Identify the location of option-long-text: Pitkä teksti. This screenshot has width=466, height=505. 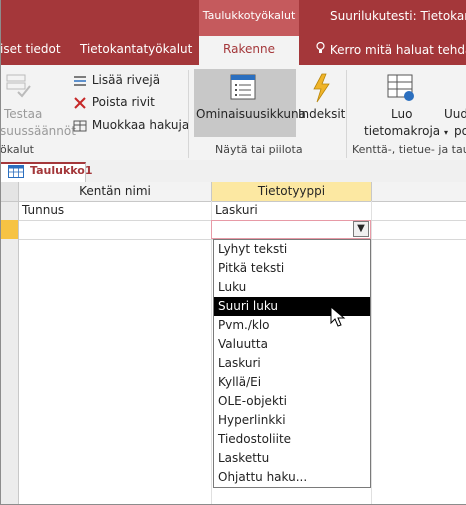
(292, 268).